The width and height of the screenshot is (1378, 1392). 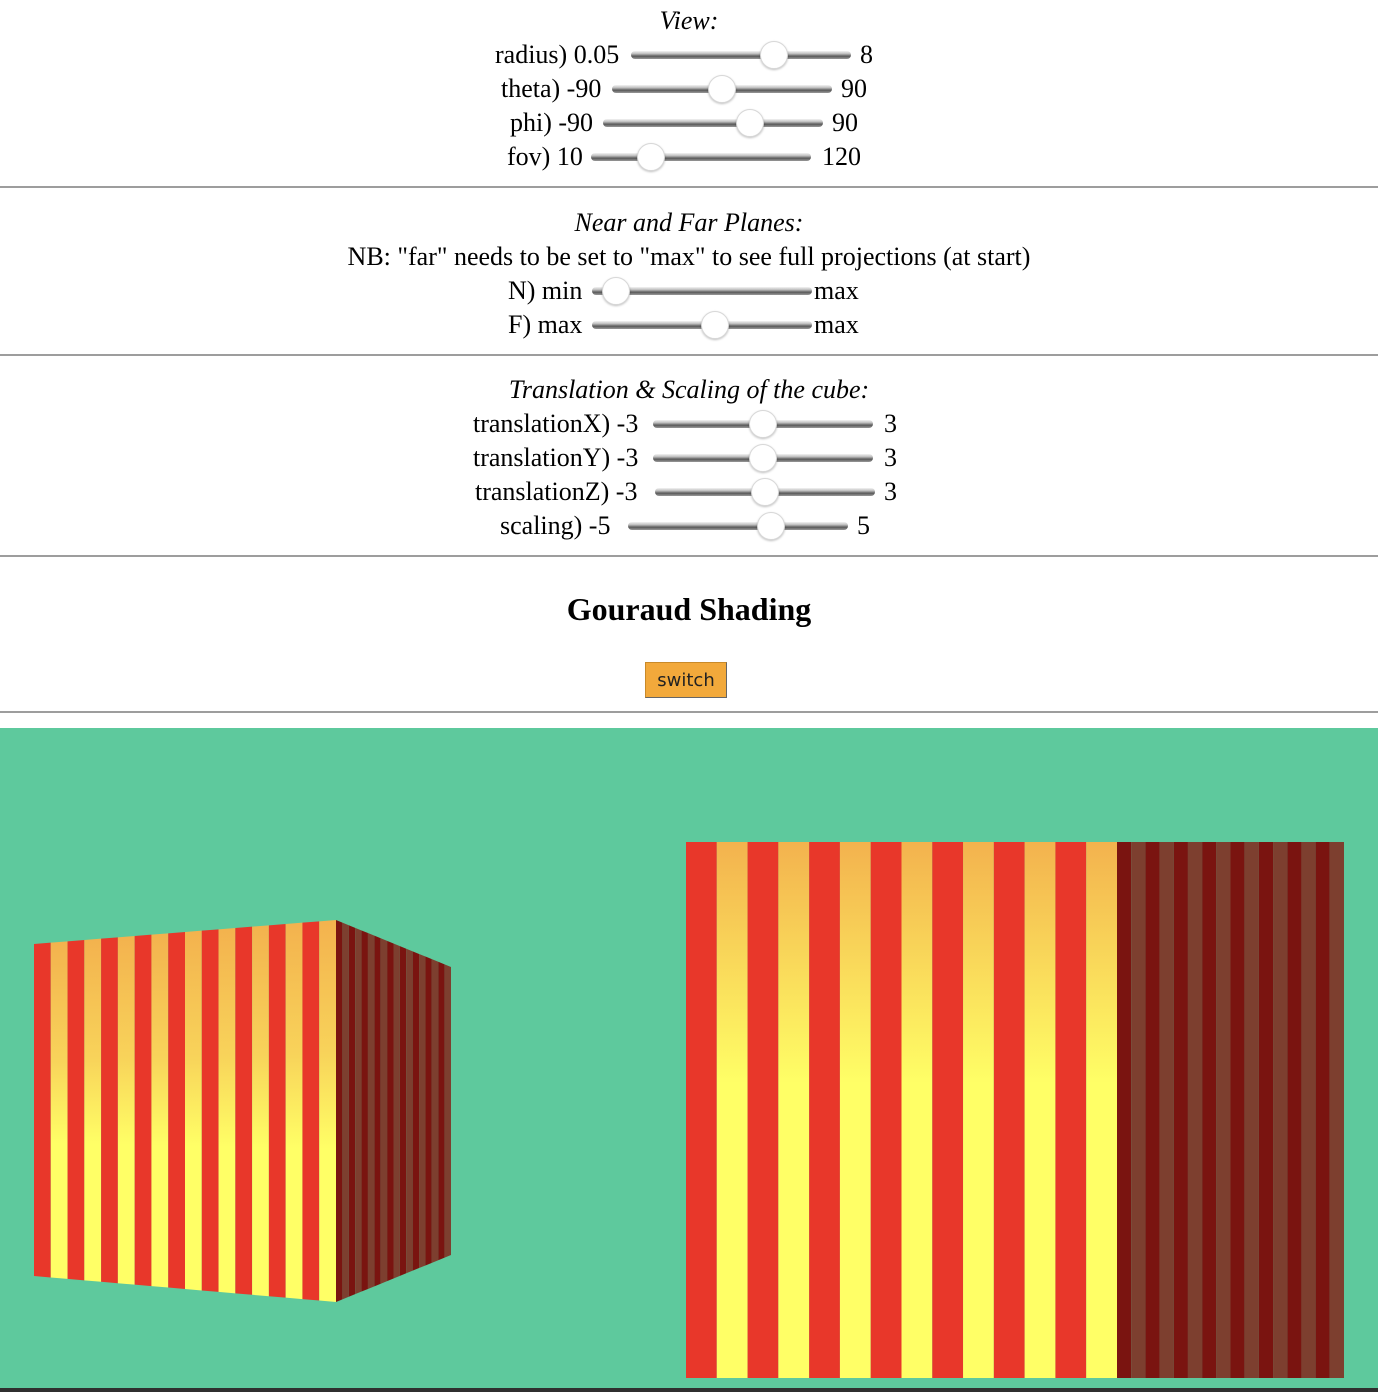 What do you see at coordinates (773, 55) in the screenshot?
I see `radius-slider-thumb` at bounding box center [773, 55].